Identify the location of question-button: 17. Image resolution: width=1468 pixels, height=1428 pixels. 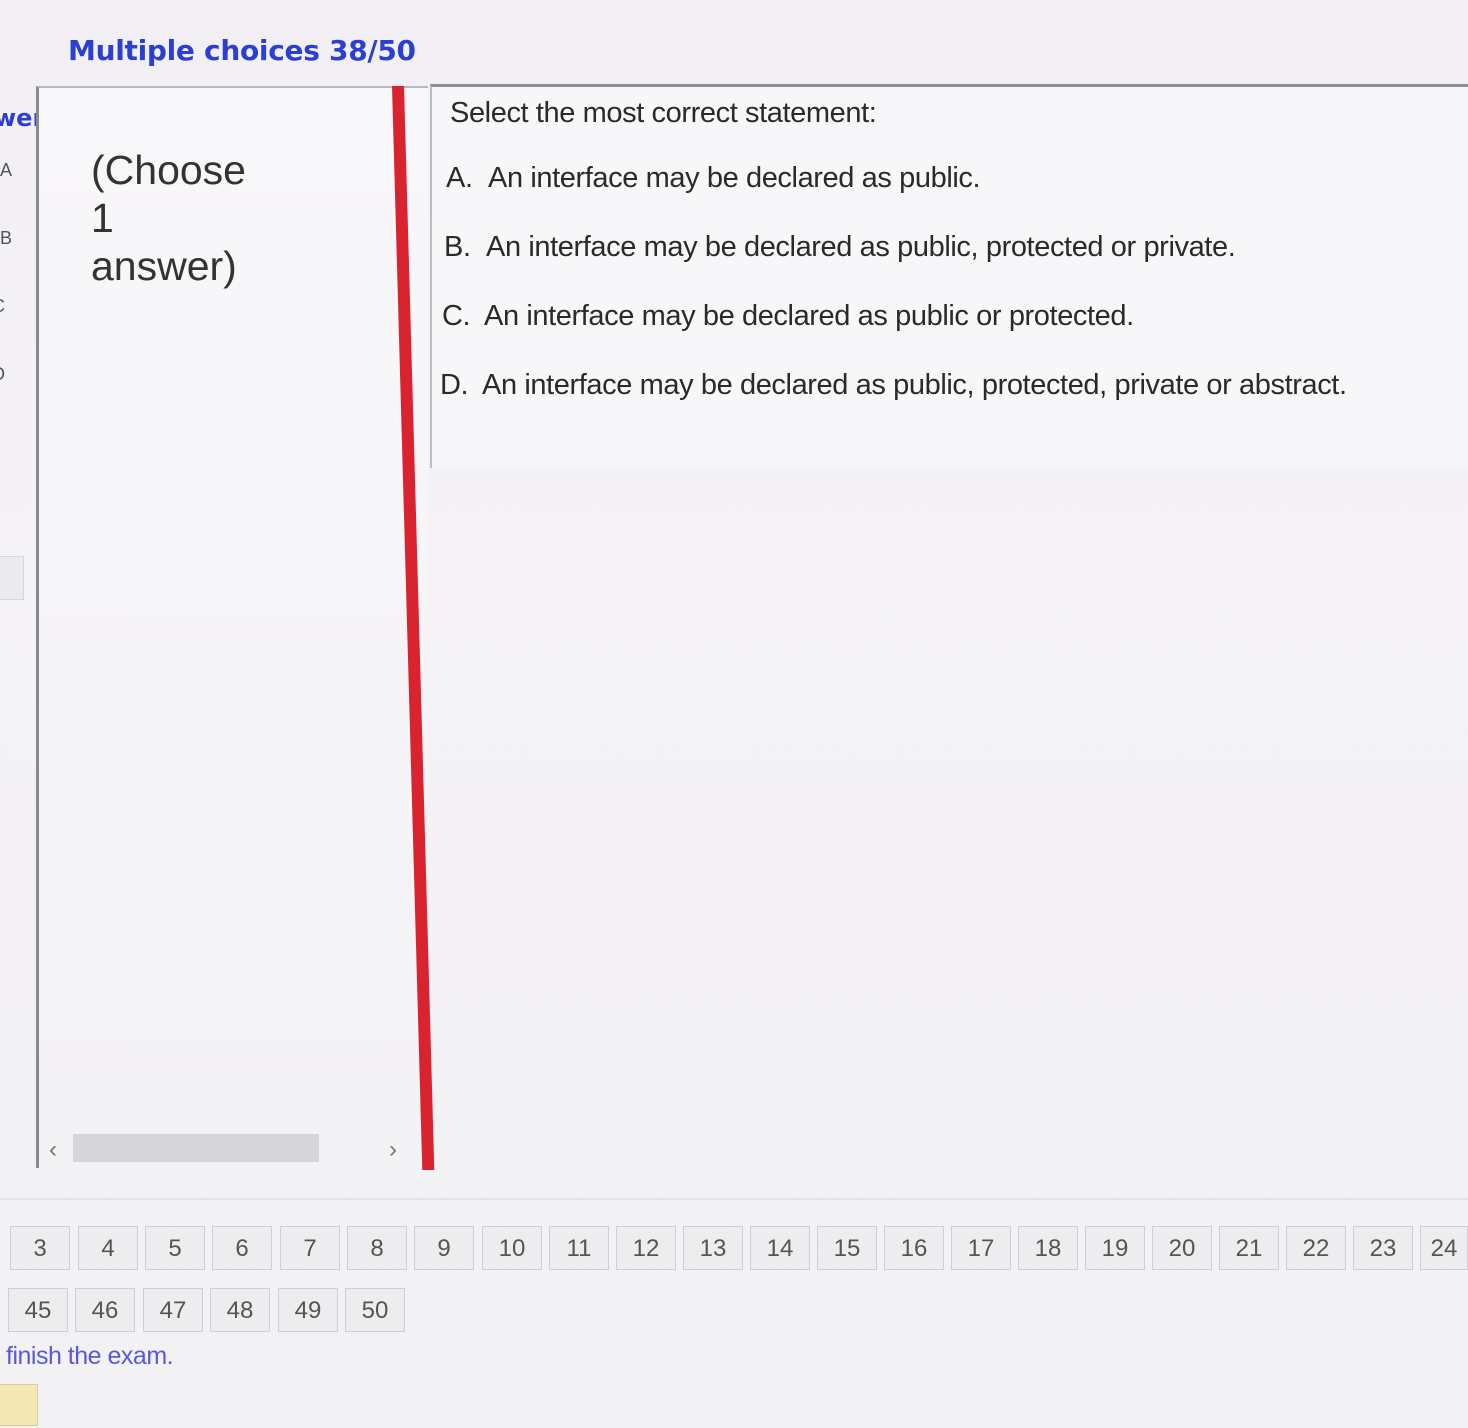
(981, 1248).